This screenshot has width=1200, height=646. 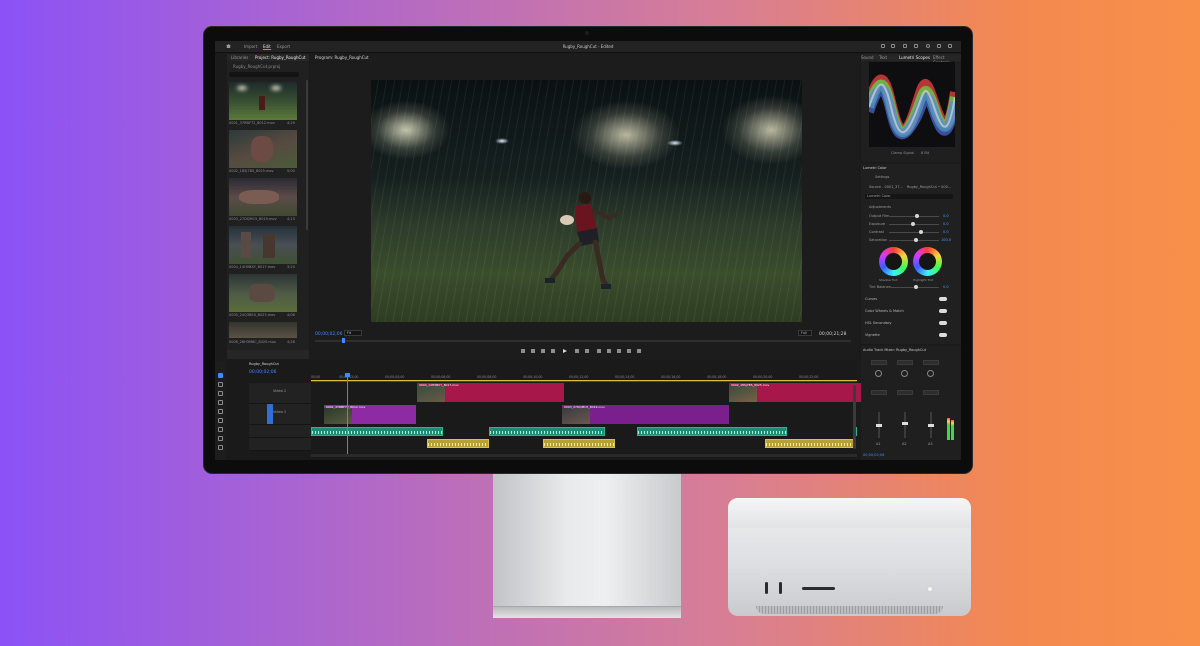 I want to click on timeline-horizontal-scrollbar, so click(x=584, y=455).